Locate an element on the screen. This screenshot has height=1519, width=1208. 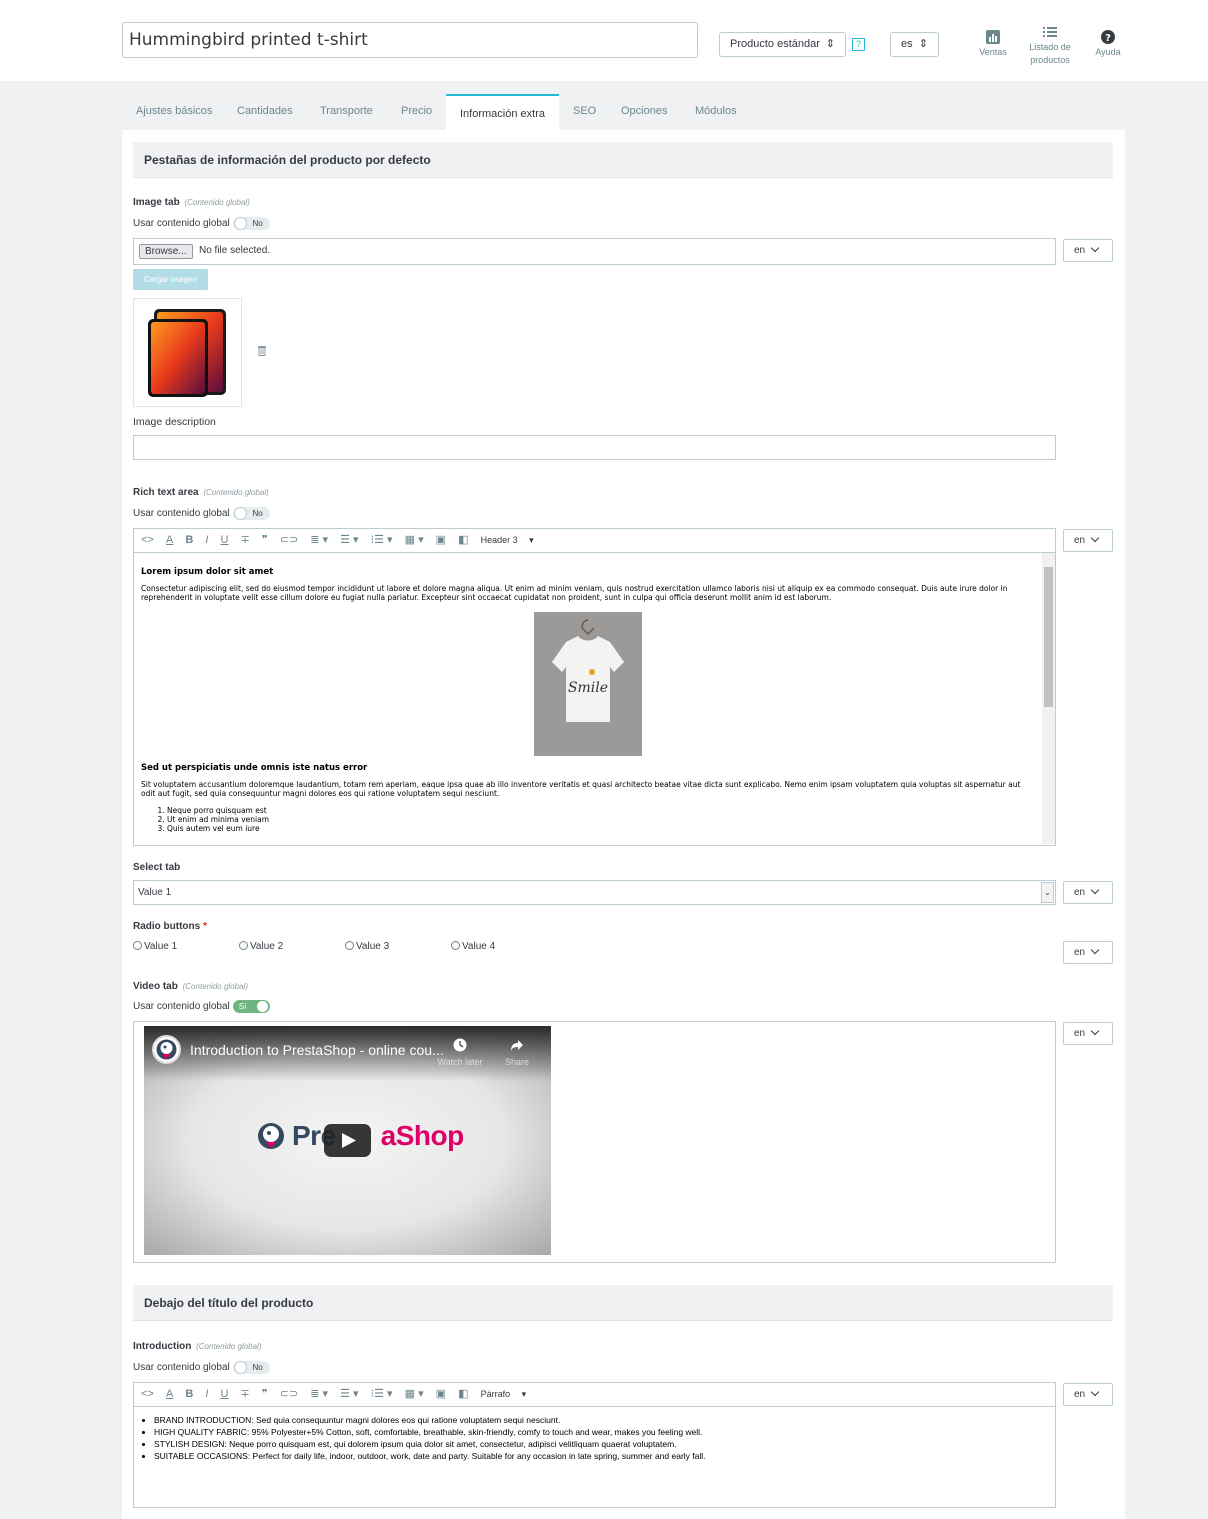
clock-icon is located at coordinates (460, 1045).